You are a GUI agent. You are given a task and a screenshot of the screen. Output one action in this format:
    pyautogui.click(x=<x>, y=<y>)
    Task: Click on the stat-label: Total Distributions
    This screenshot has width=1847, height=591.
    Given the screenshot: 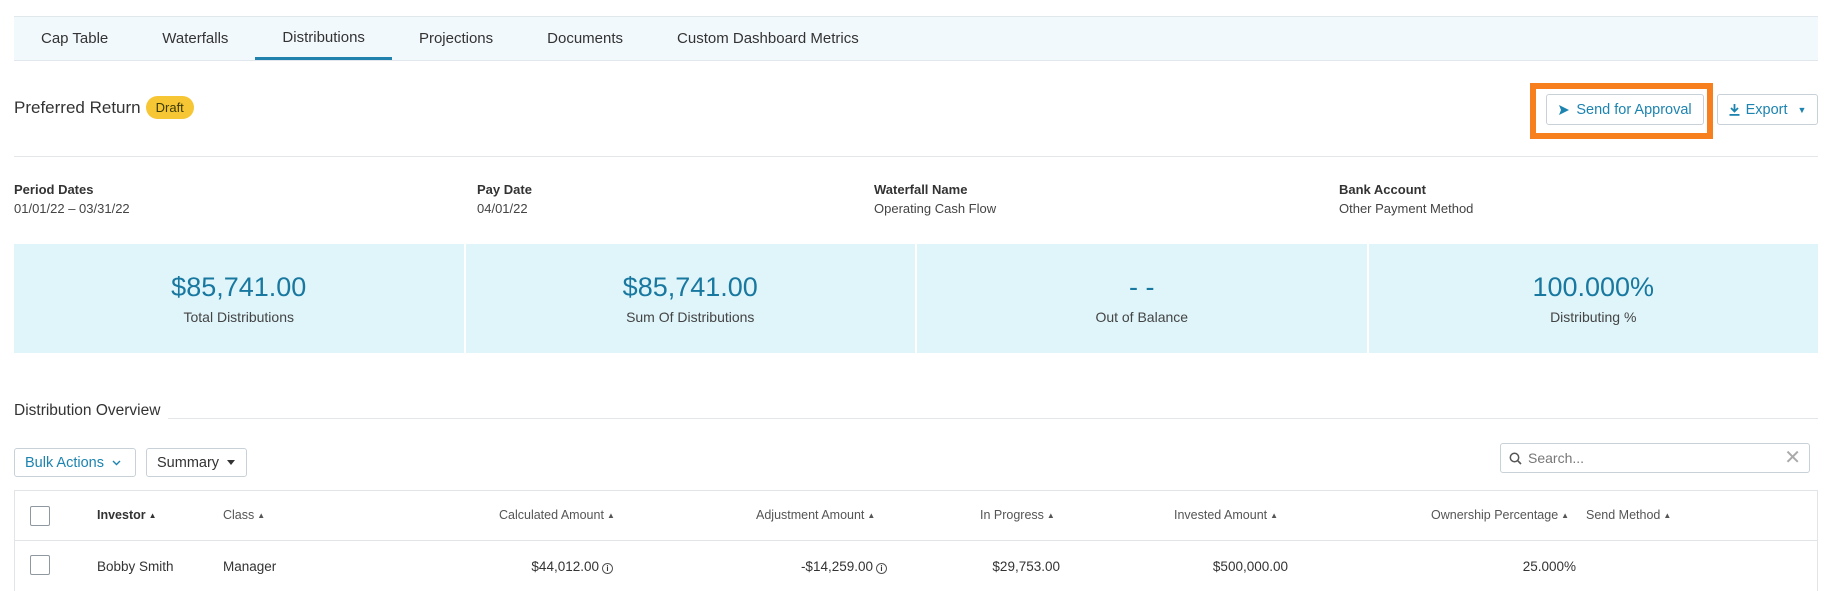 What is the action you would take?
    pyautogui.click(x=239, y=317)
    